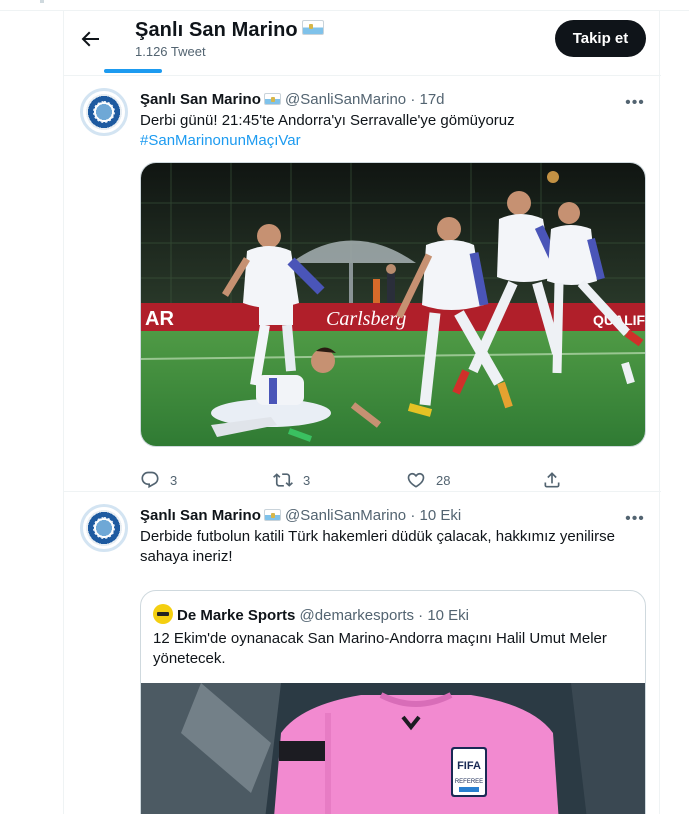 This screenshot has width=689, height=814. Describe the element at coordinates (283, 480) in the screenshot. I see `retweet-icon` at that location.